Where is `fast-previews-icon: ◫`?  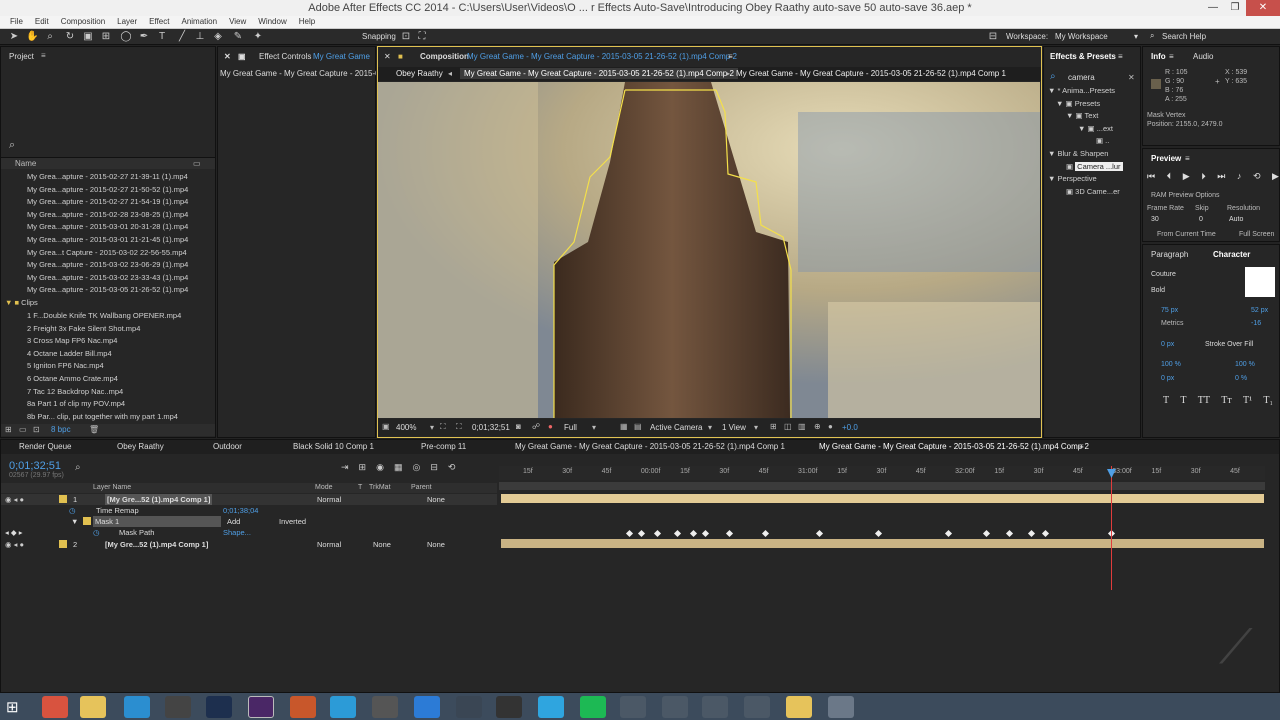 fast-previews-icon: ◫ is located at coordinates (788, 426).